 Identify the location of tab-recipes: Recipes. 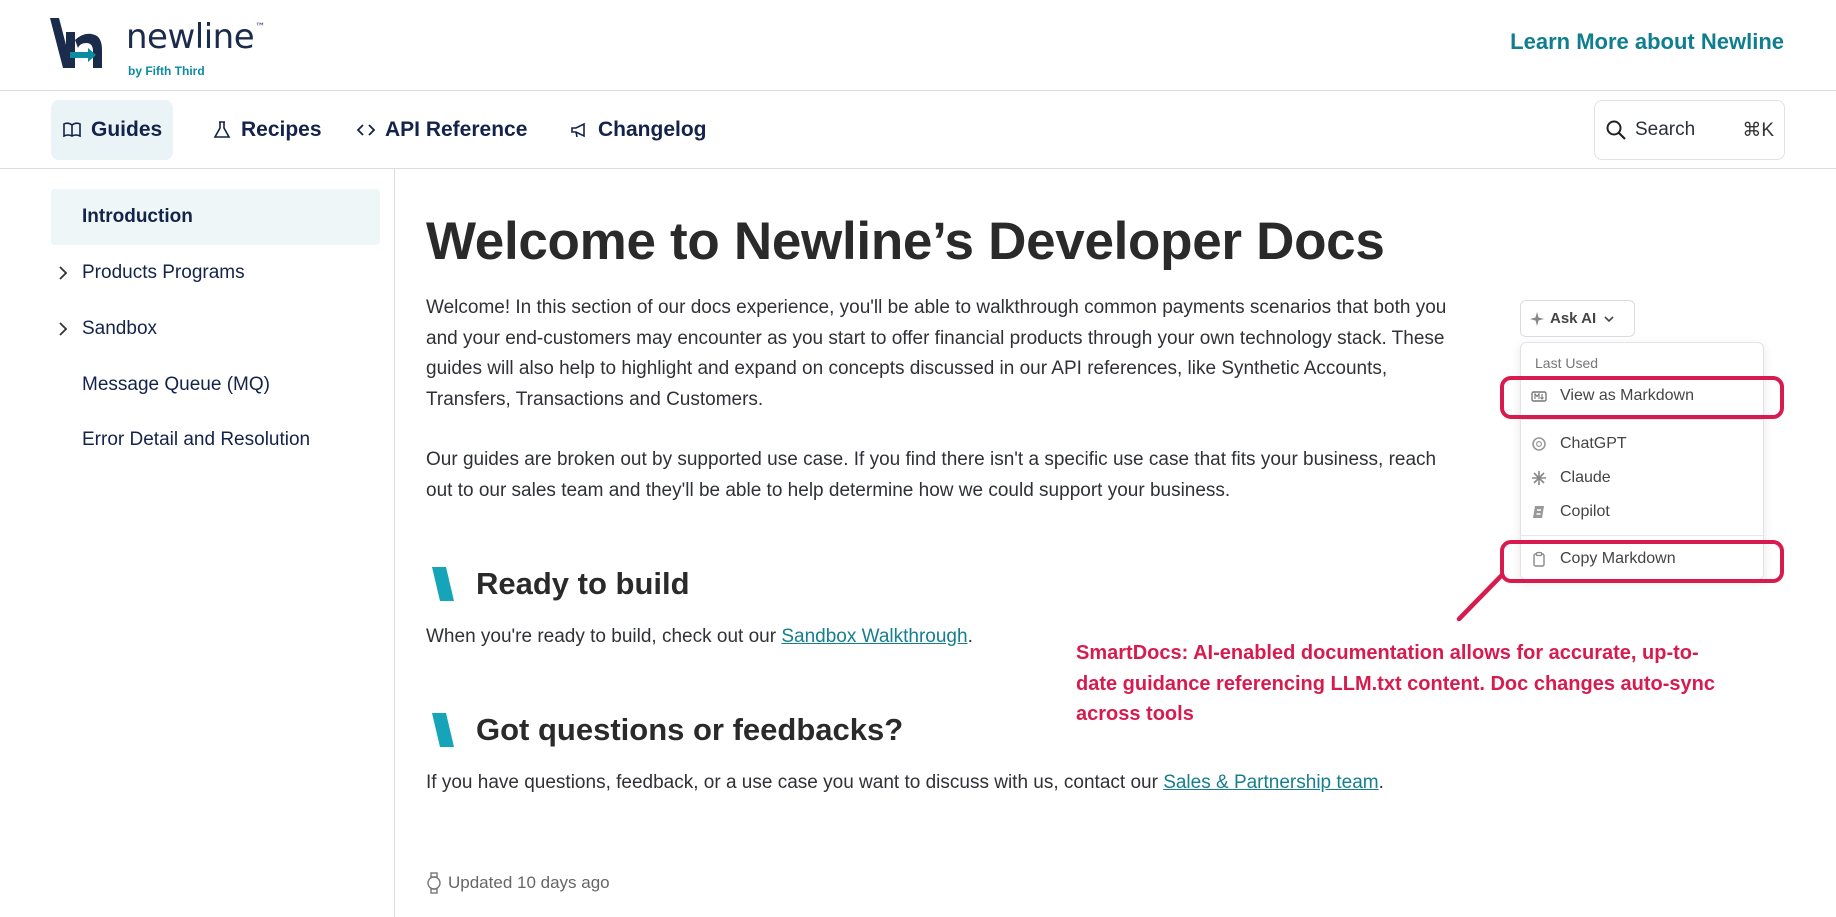
(267, 130).